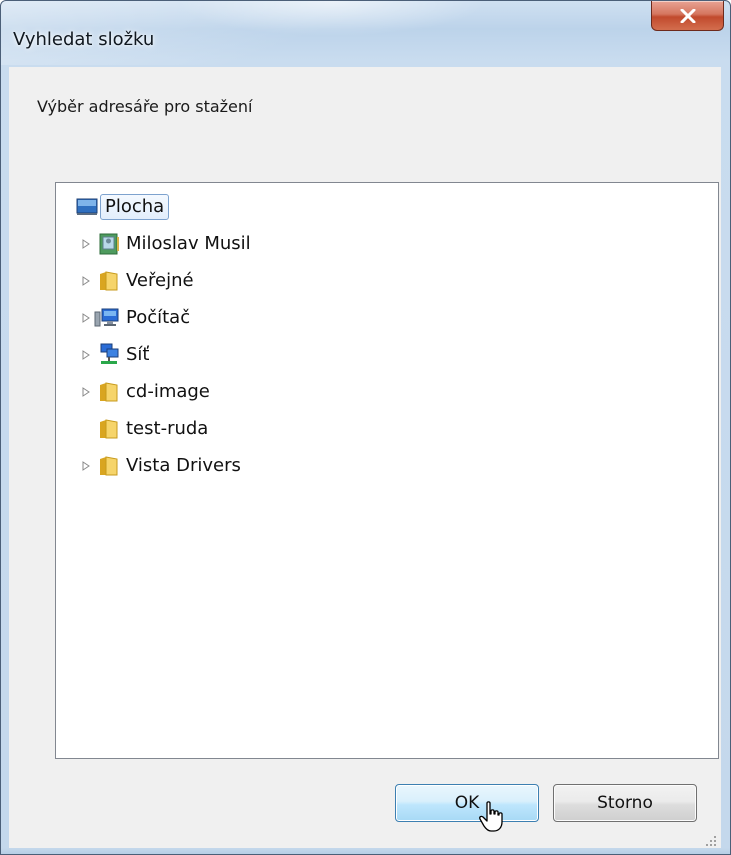 The height and width of the screenshot is (855, 731). Describe the element at coordinates (625, 803) in the screenshot. I see `cancel-button: Storno` at that location.